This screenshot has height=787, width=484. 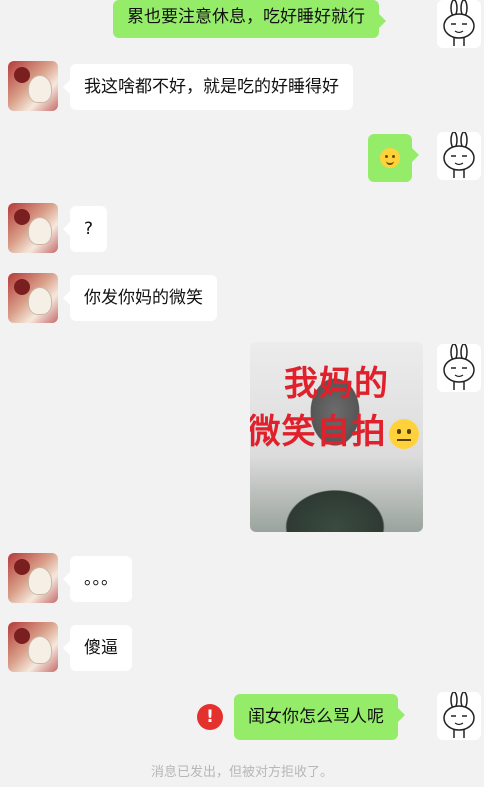 What do you see at coordinates (101, 648) in the screenshot?
I see `message-text: 傻逼` at bounding box center [101, 648].